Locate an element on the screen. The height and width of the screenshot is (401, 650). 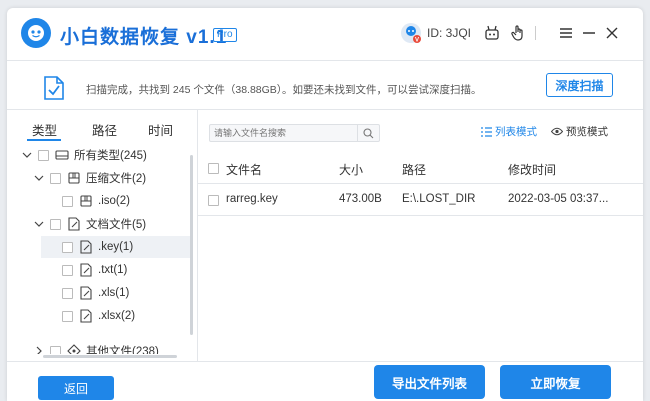
search-icon is located at coordinates (368, 132).